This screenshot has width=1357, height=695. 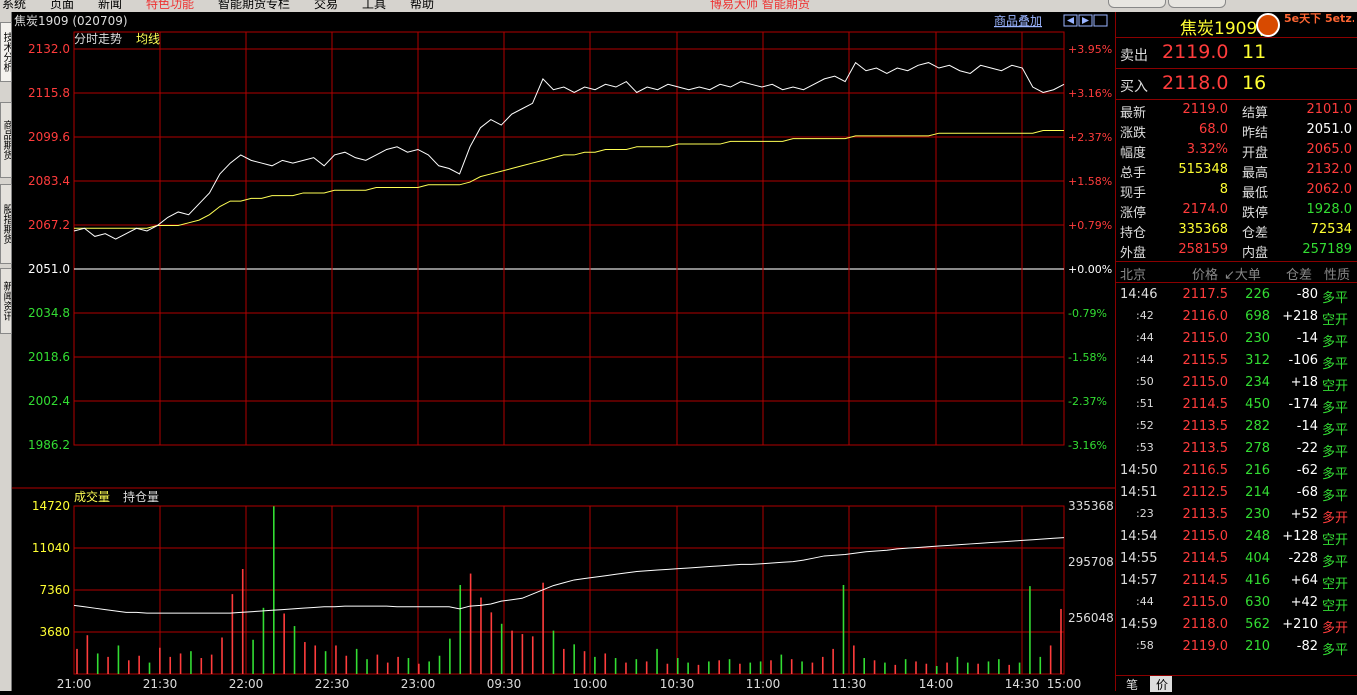 I want to click on tick-time: 14:51, so click(x=1139, y=492).